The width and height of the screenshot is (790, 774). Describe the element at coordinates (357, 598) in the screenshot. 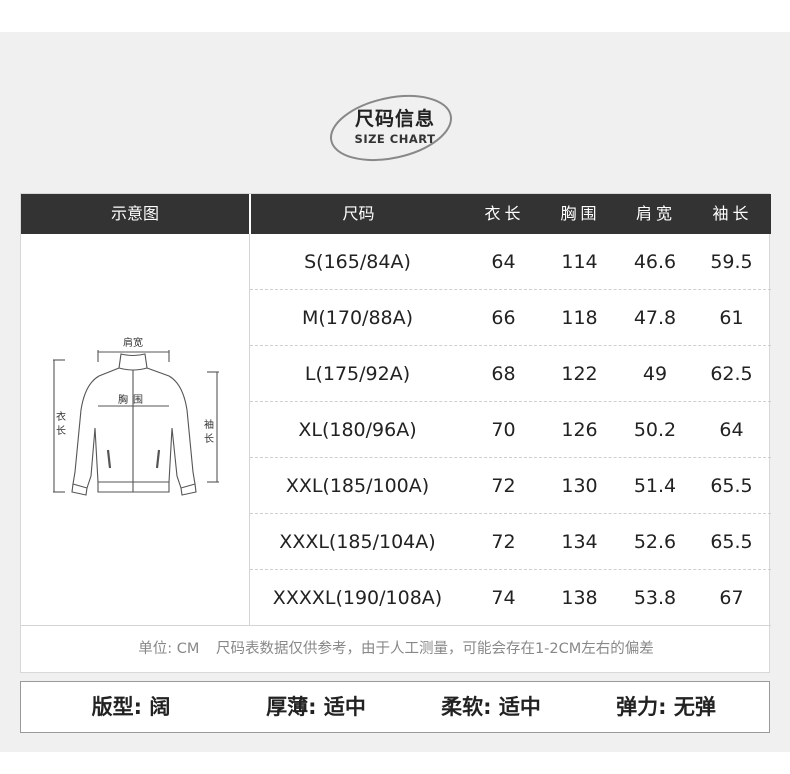

I see `cell-size: XXXXL(190/108A)` at that location.